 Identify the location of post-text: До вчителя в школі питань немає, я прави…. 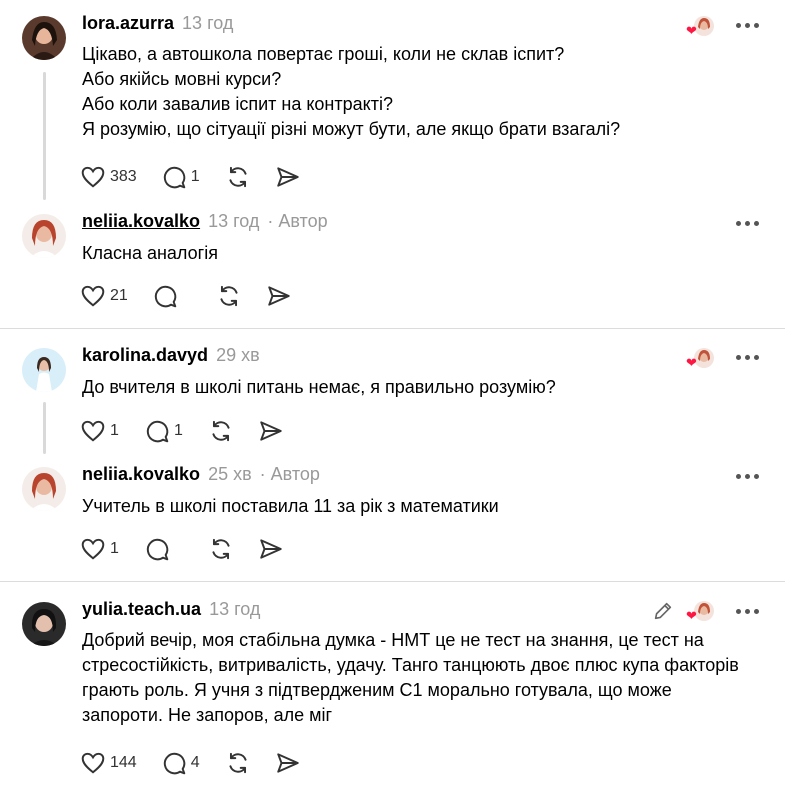
(422, 387).